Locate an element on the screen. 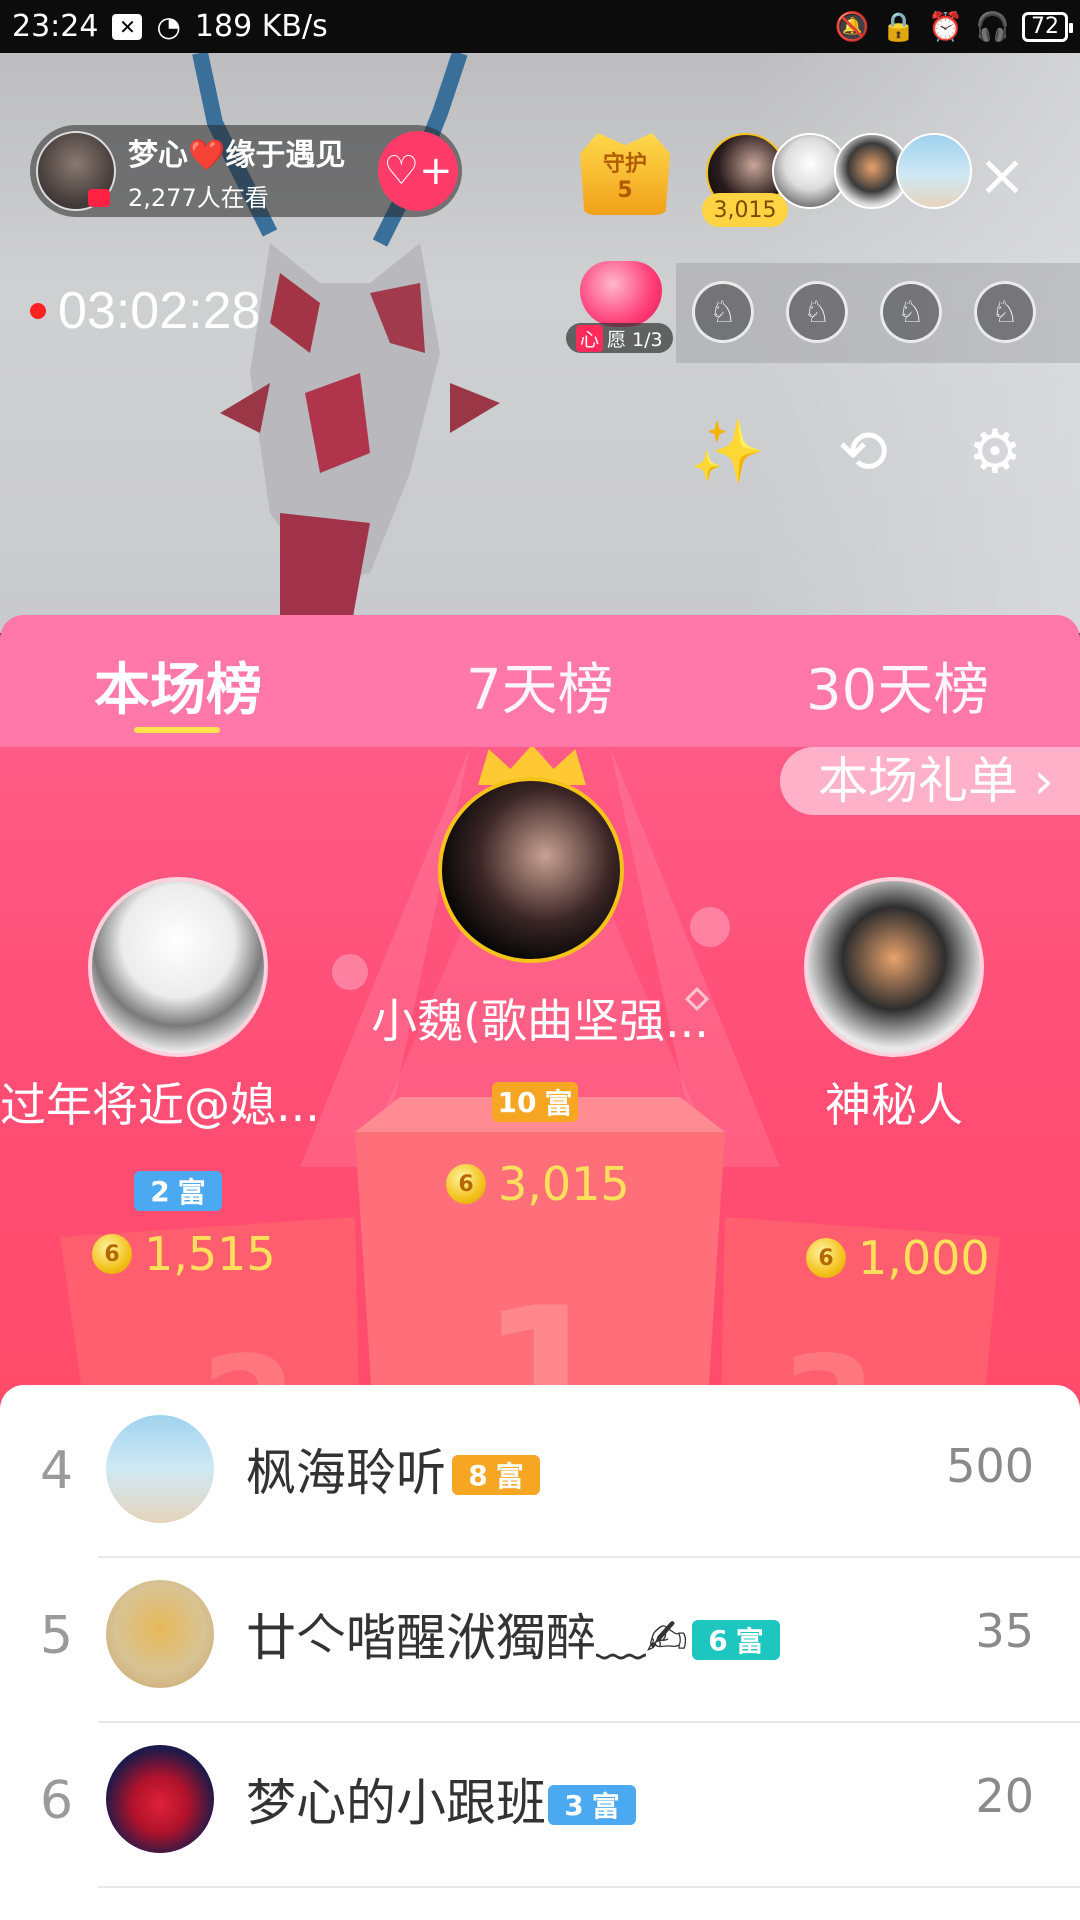  rank-1-coins: 6 3,015 is located at coordinates (538, 1184).